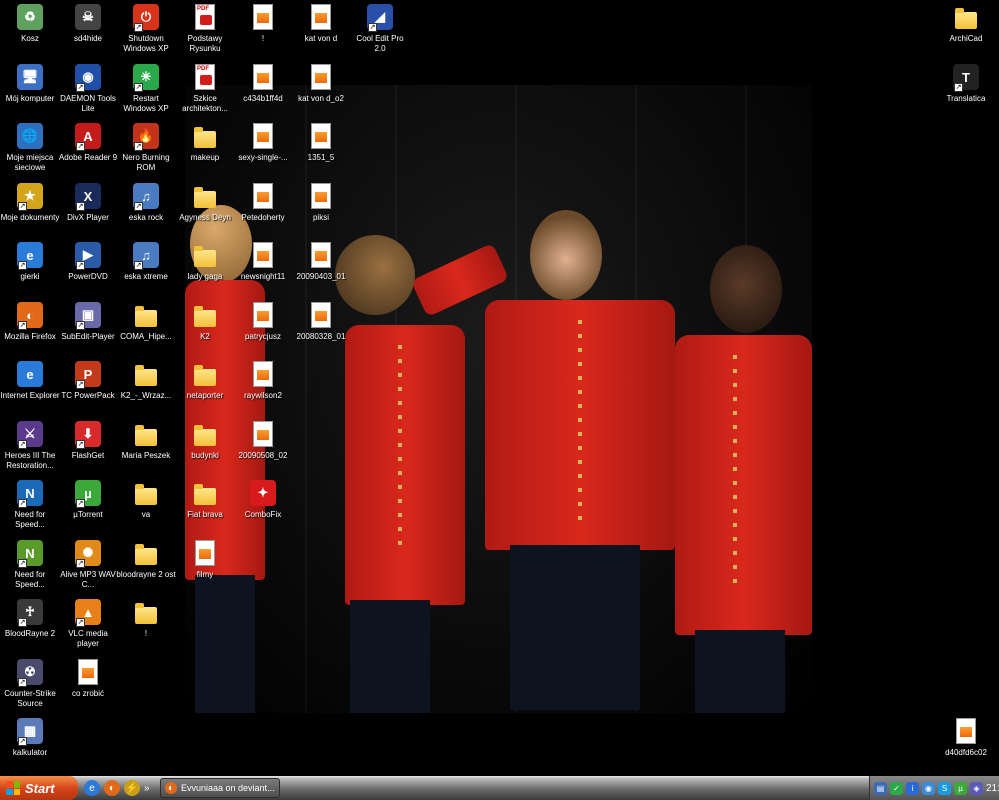 The height and width of the screenshot is (800, 999). Describe the element at coordinates (205, 395) in the screenshot. I see `desktop-icon-label: netaporter` at that location.